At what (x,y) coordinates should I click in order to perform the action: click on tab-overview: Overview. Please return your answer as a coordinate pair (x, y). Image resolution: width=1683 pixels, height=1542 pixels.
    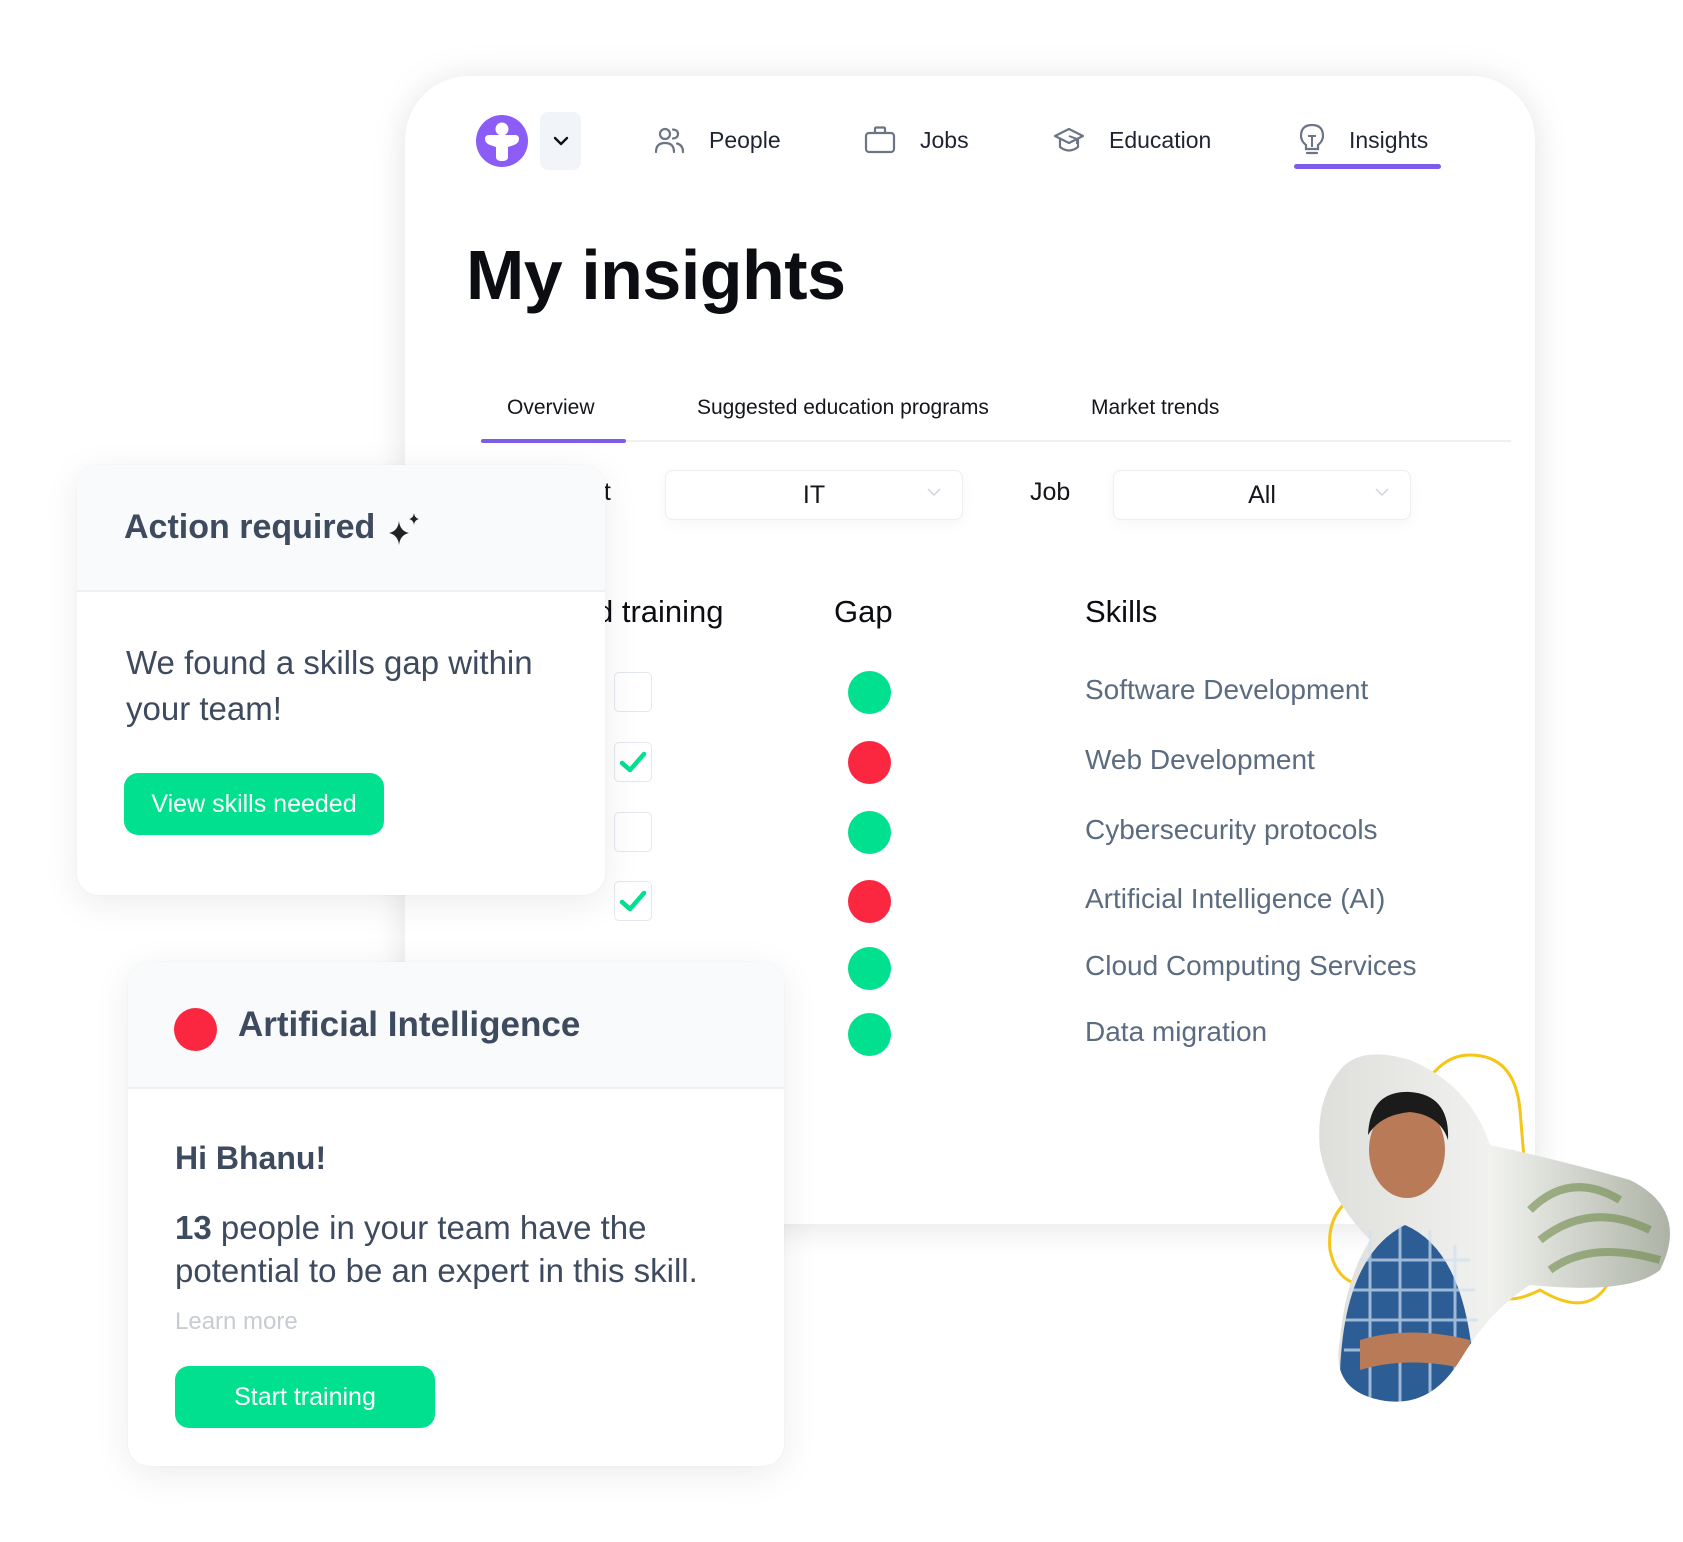
    Looking at the image, I should click on (551, 408).